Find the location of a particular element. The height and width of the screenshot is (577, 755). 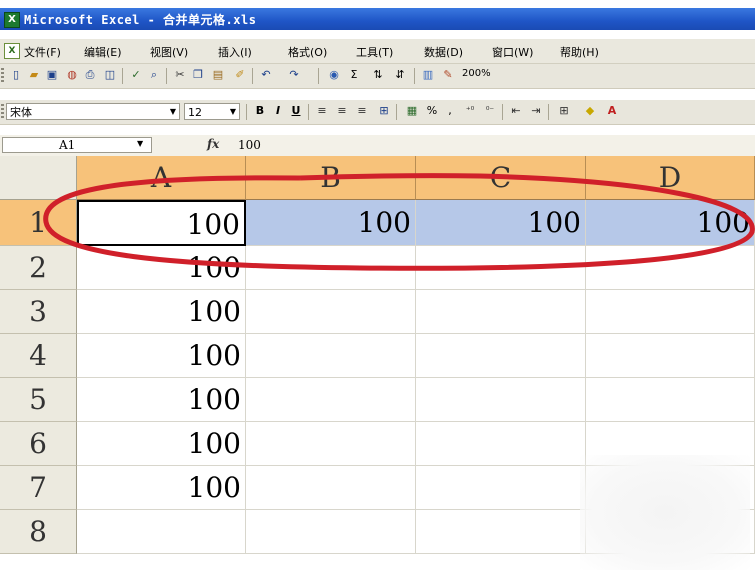

font-size-dropdown: 12 ▼ is located at coordinates (212, 111).